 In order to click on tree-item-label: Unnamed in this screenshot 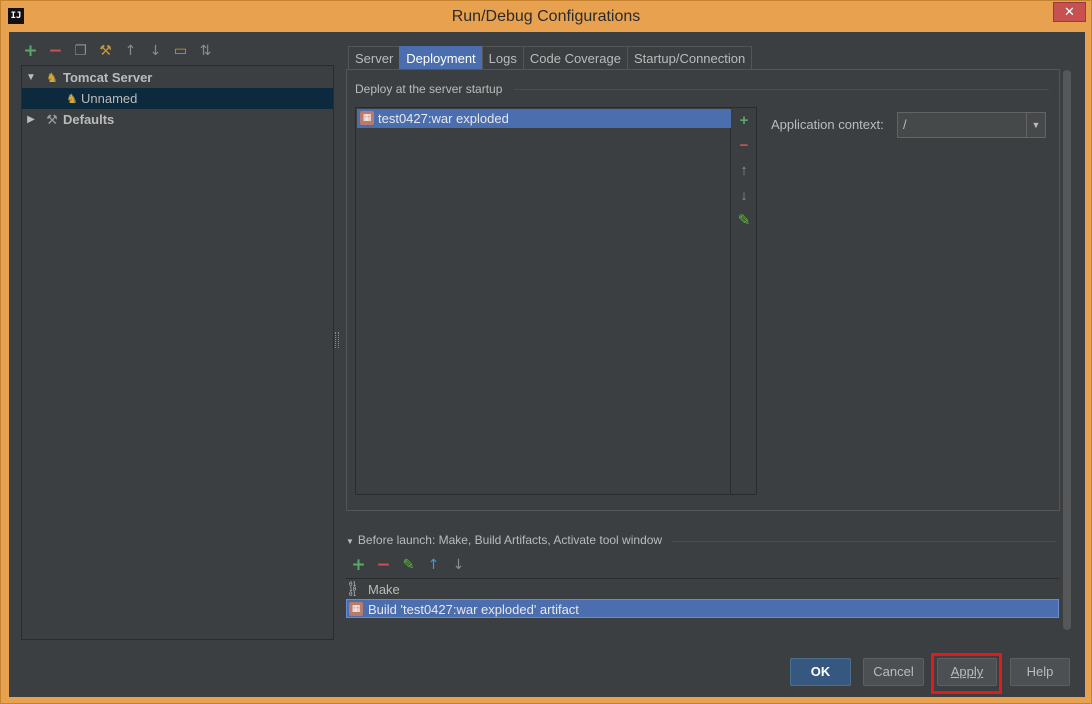, I will do `click(109, 98)`.